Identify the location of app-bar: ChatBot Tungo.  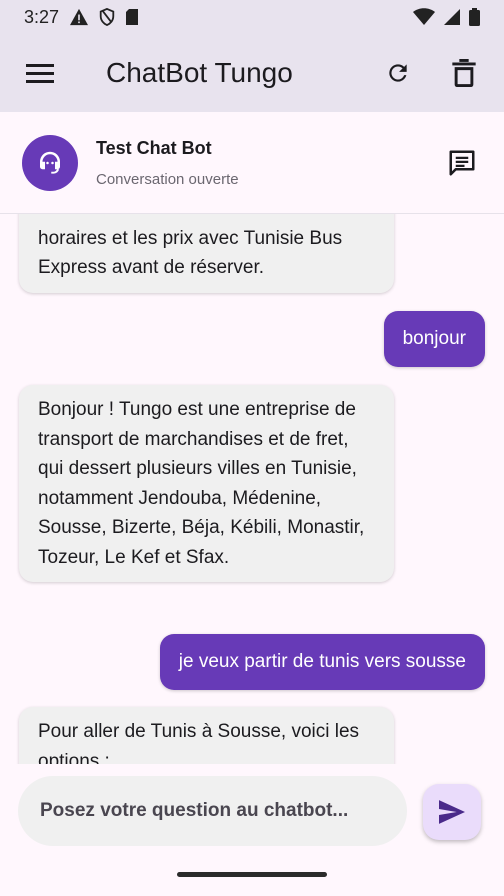
(252, 73).